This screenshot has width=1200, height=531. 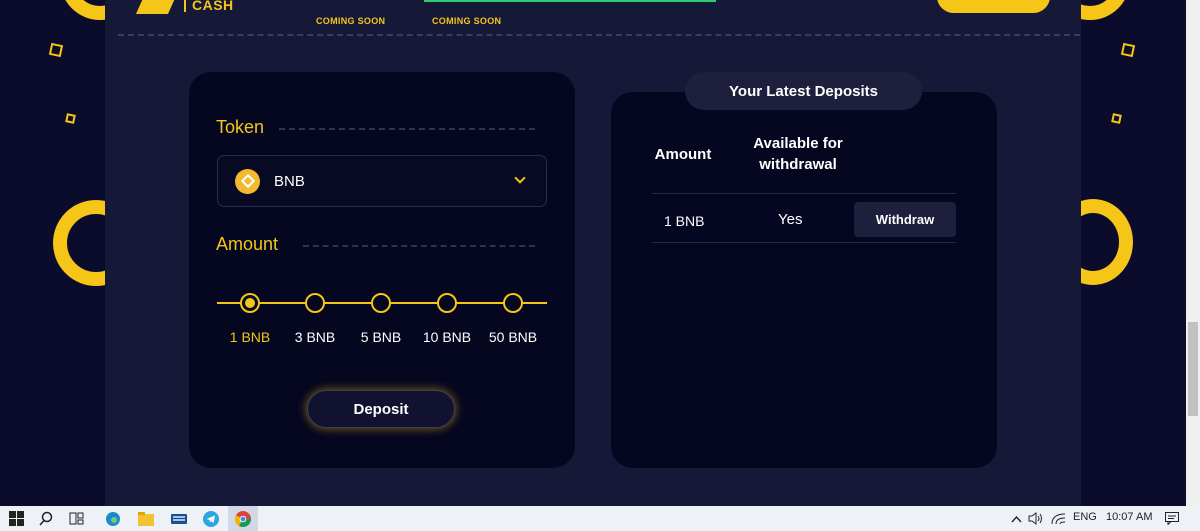 I want to click on token-select-value: BNB, so click(x=289, y=181).